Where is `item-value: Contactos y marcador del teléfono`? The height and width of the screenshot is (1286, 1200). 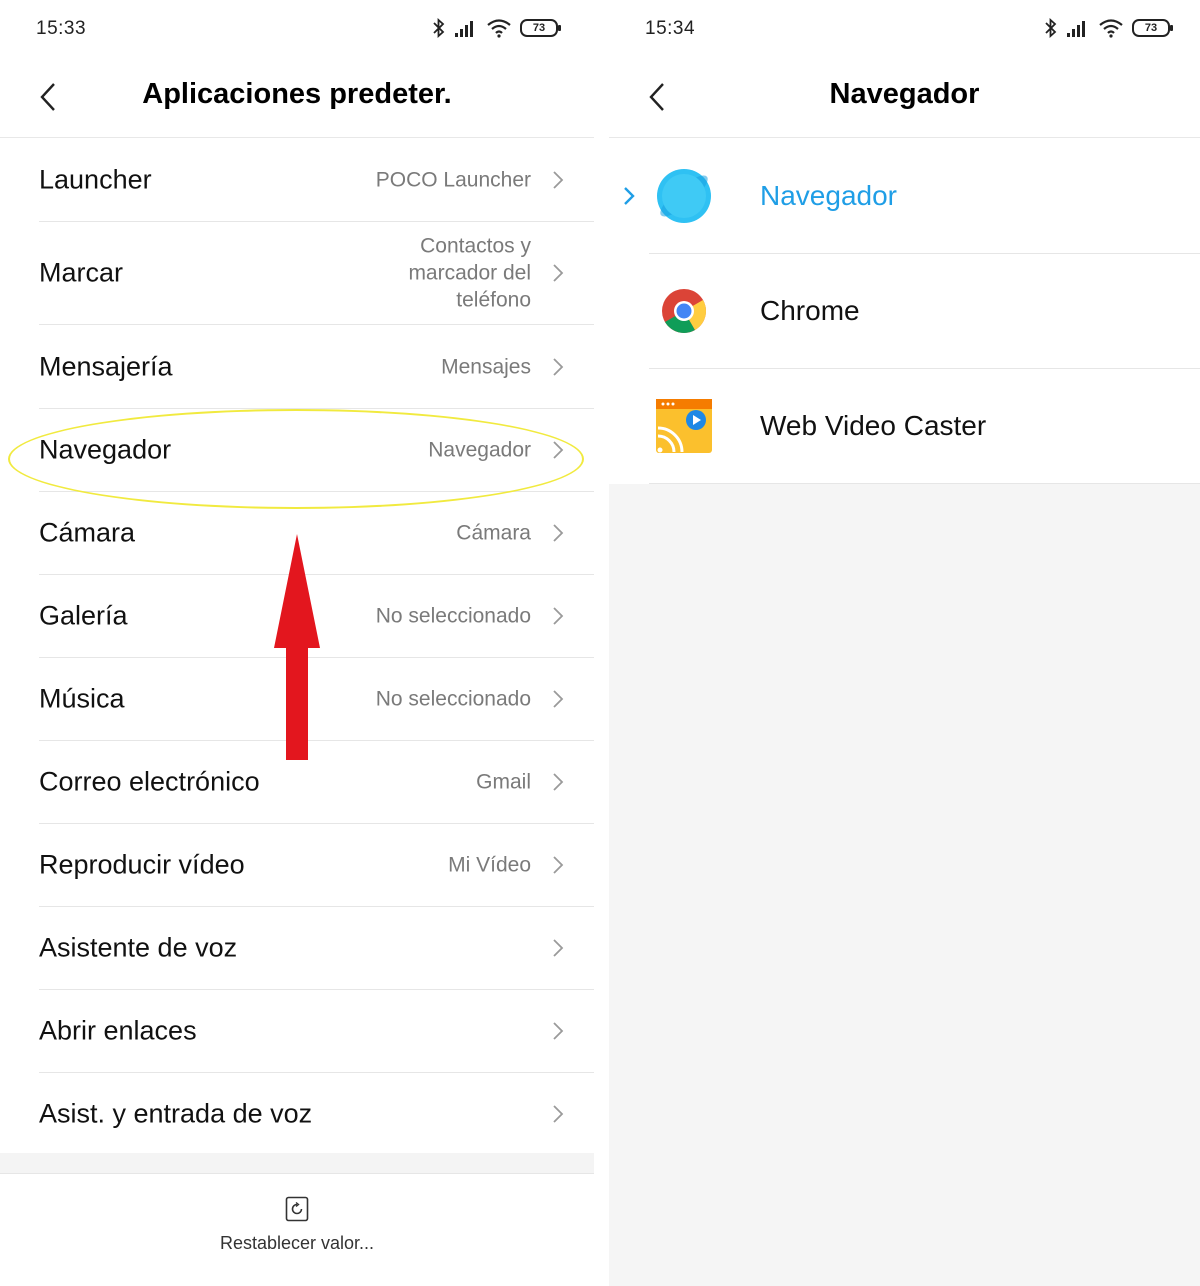 item-value: Contactos y marcador del teléfono is located at coordinates (469, 272).